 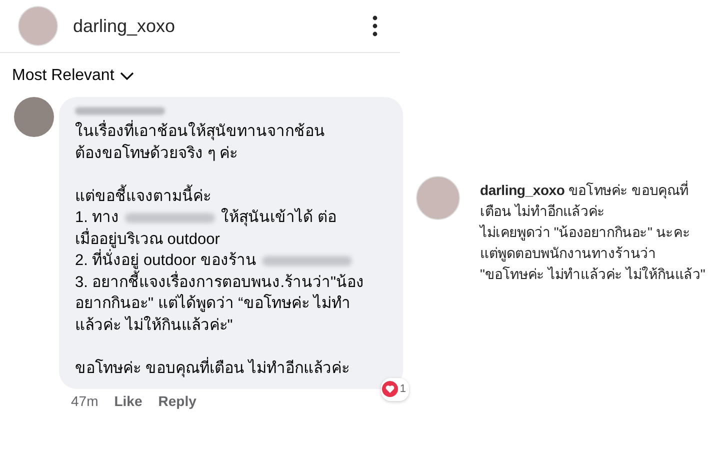 I want to click on reply-text: แต่พูดตอบพนักงานทางร้านว่า, so click(x=568, y=254).